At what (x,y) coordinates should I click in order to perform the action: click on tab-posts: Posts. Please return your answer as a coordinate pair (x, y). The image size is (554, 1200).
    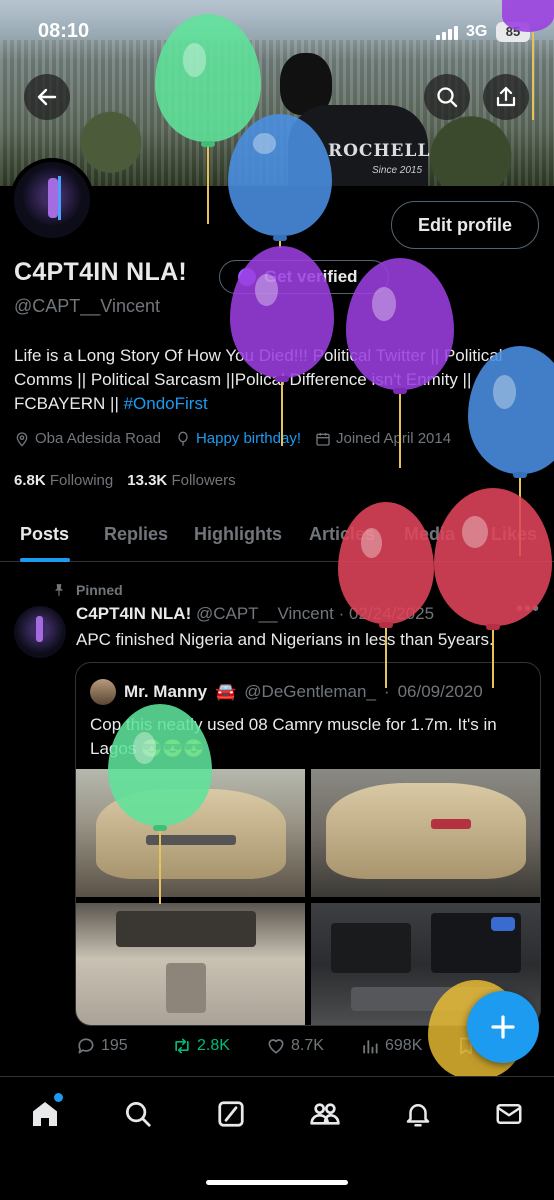
    Looking at the image, I should click on (44, 534).